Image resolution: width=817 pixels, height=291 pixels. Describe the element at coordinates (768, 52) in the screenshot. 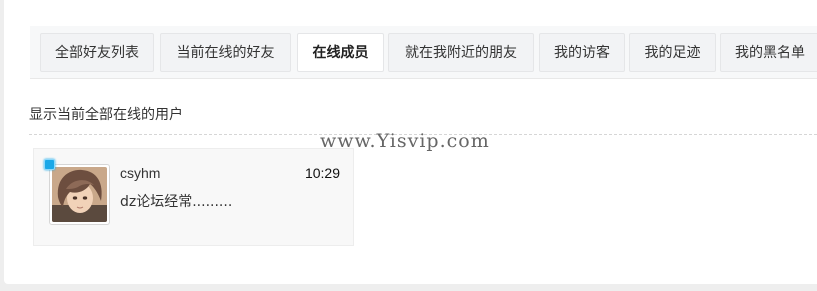

I see `tab-my-blacklist: 我的黑名单` at that location.